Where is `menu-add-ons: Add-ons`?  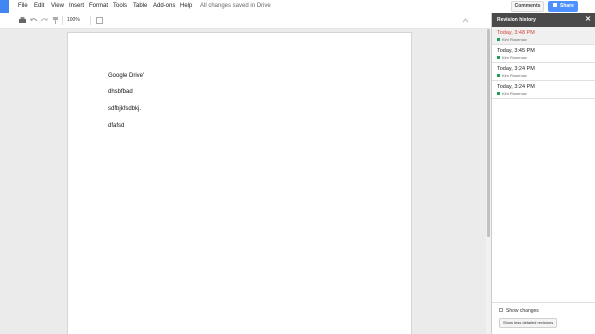 menu-add-ons: Add-ons is located at coordinates (164, 6).